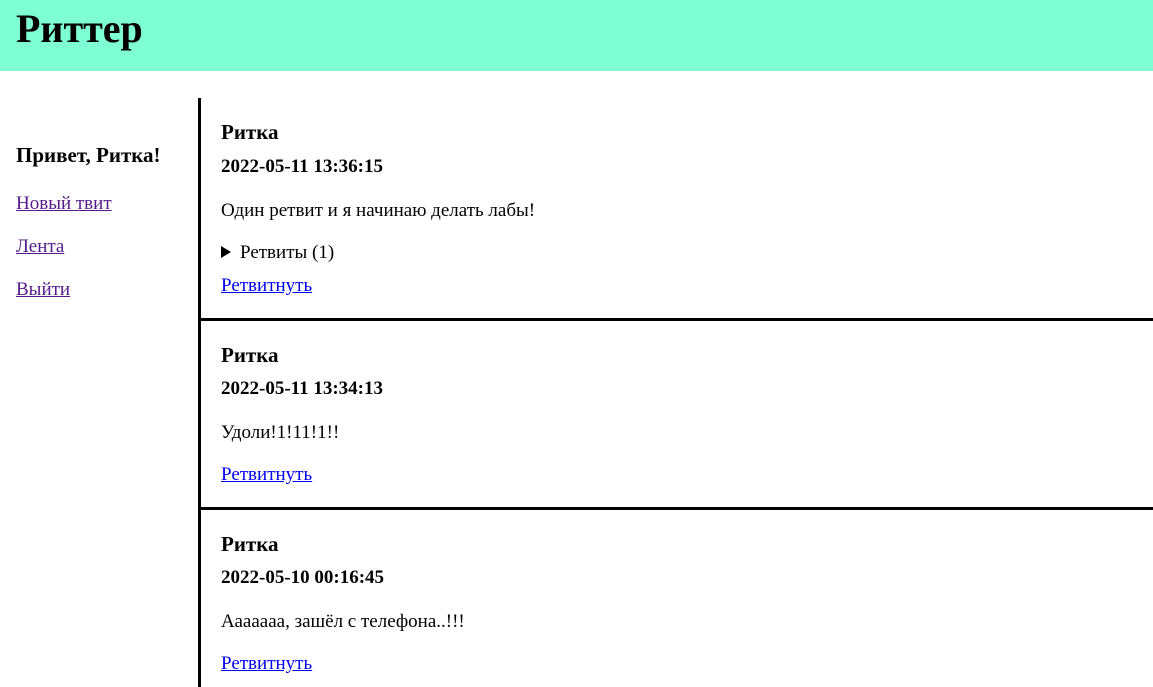 Image resolution: width=1153 pixels, height=687 pixels. What do you see at coordinates (378, 210) in the screenshot?
I see `tweet-text: Один ретвит и я начинаю делать лабы!` at bounding box center [378, 210].